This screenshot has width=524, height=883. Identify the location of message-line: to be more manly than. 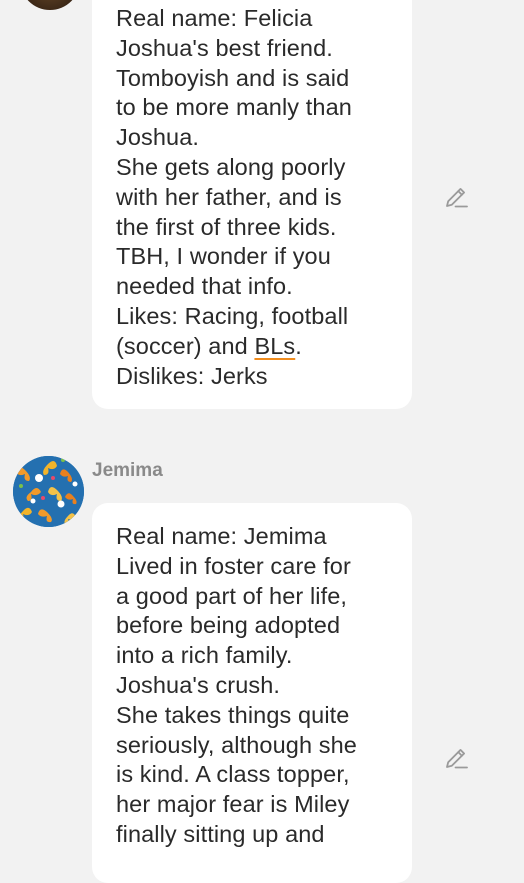
(234, 107).